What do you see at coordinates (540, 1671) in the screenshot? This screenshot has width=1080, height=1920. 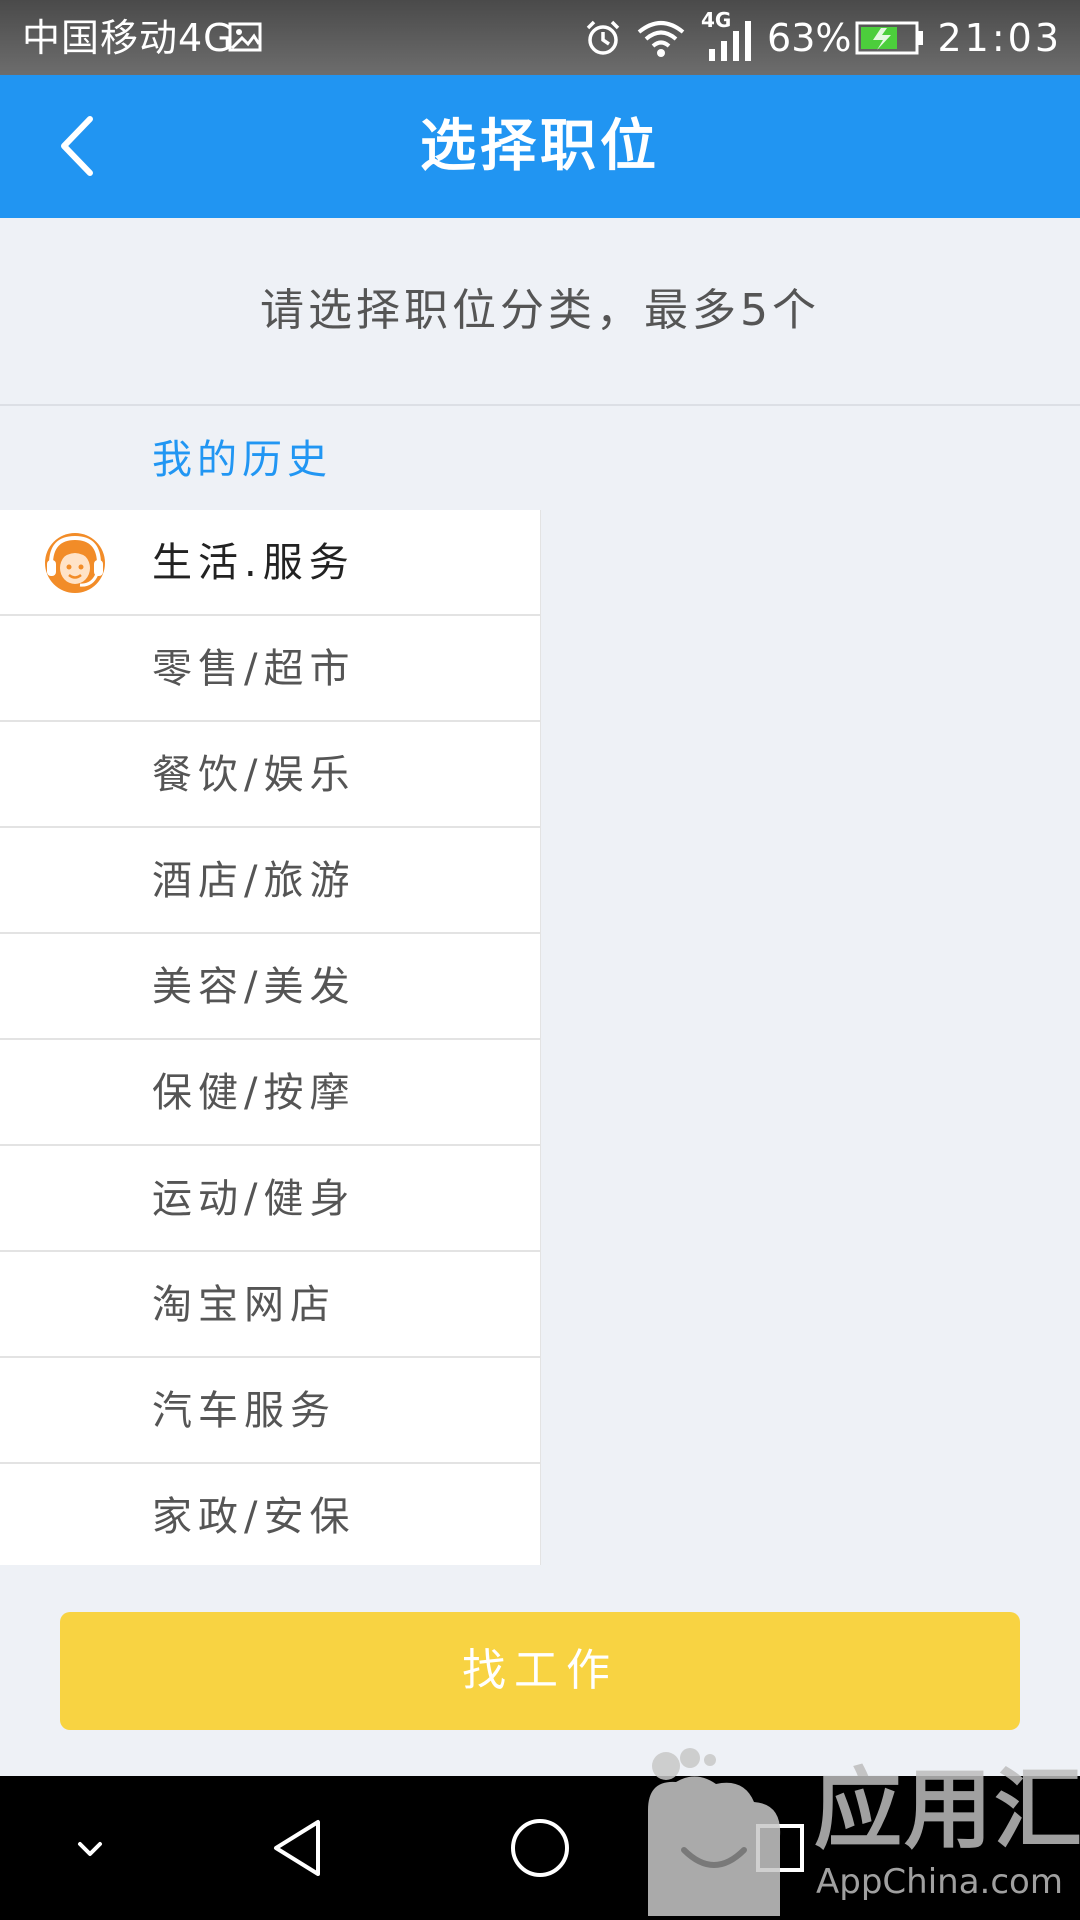 I see `find-job-button: 找工作` at bounding box center [540, 1671].